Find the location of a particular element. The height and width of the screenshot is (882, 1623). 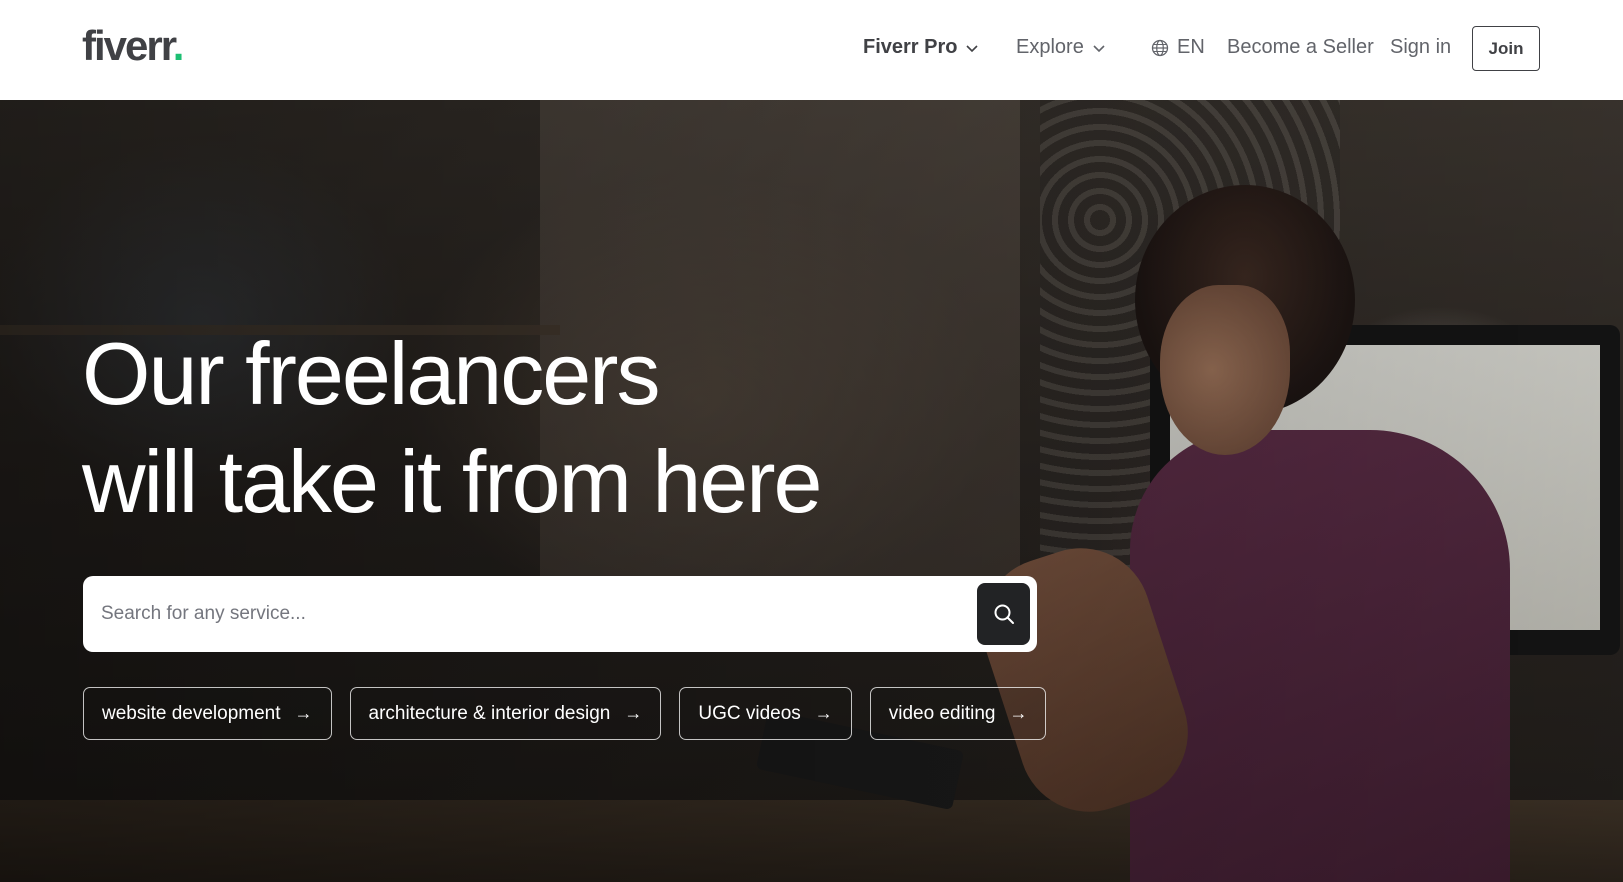

search-icon is located at coordinates (1004, 614).